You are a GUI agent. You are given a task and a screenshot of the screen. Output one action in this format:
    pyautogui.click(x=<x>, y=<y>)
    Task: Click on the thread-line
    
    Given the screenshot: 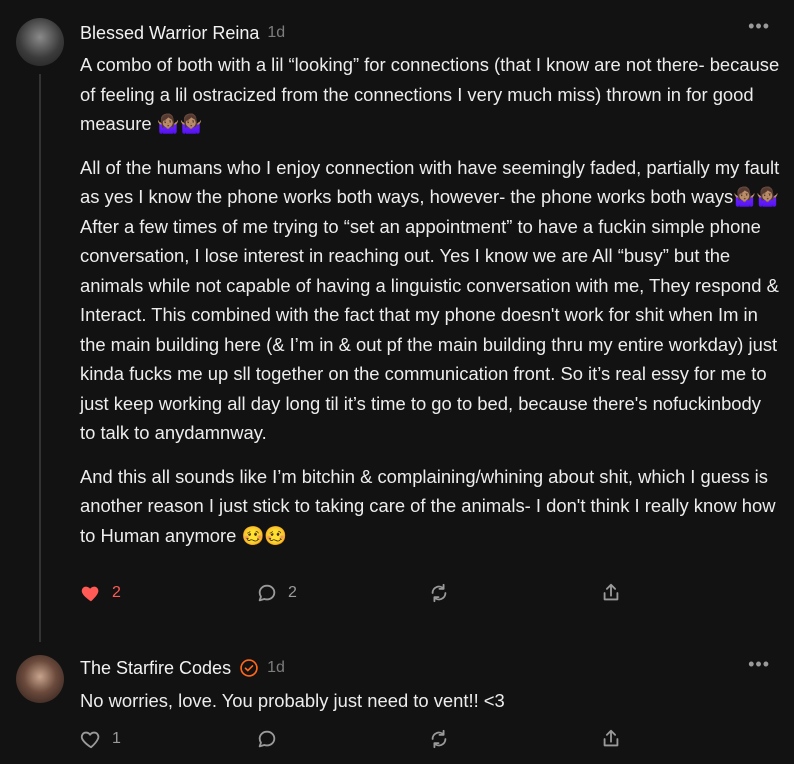 What is the action you would take?
    pyautogui.click(x=40, y=358)
    